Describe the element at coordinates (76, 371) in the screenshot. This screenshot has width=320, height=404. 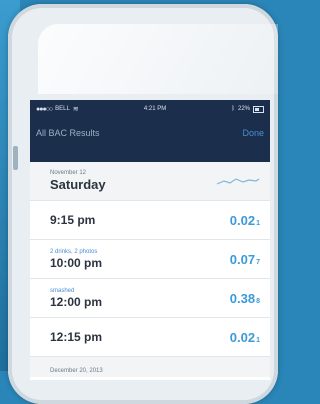
I see `day-date: December 20, 2013` at that location.